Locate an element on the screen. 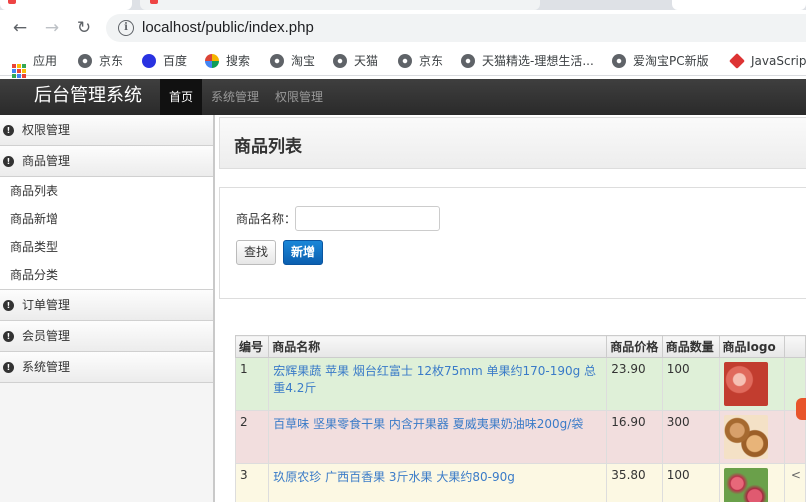 The width and height of the screenshot is (806, 502). cell-price: 23.90 is located at coordinates (634, 384).